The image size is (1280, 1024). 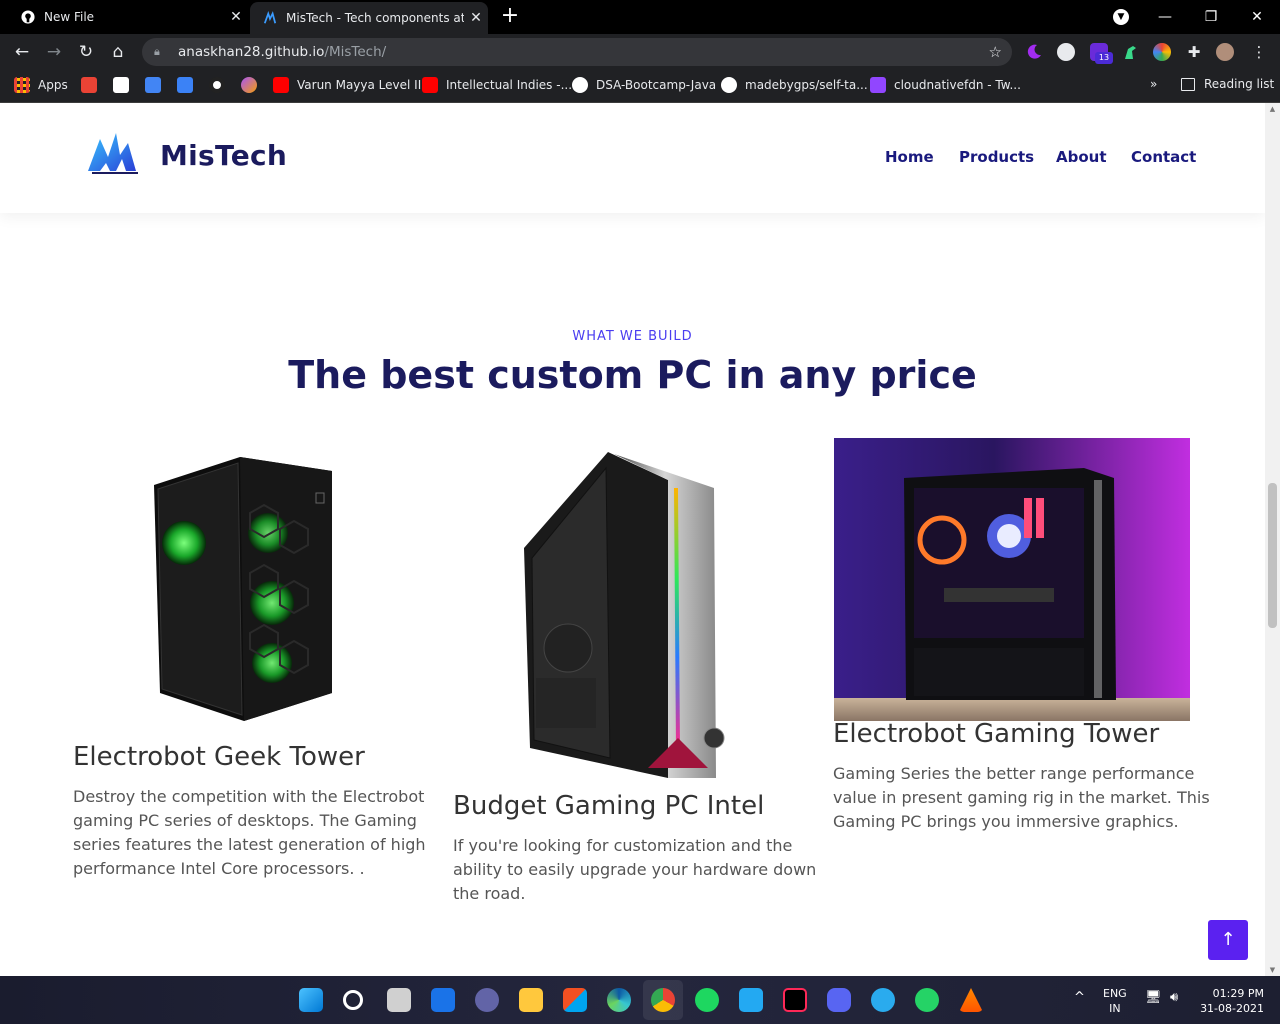 I want to click on scroll-to-top-button: ↑, so click(x=1228, y=940).